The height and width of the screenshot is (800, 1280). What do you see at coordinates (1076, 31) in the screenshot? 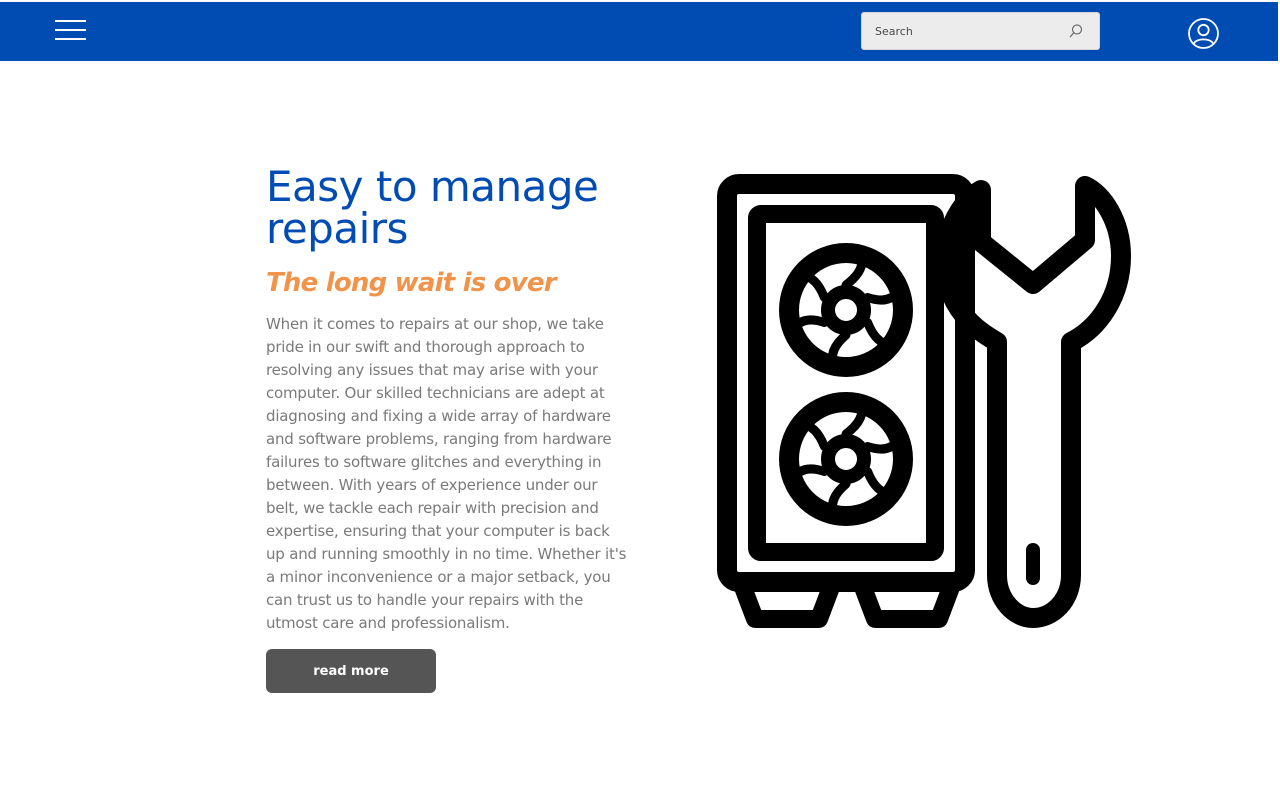
I see `search-icon` at bounding box center [1076, 31].